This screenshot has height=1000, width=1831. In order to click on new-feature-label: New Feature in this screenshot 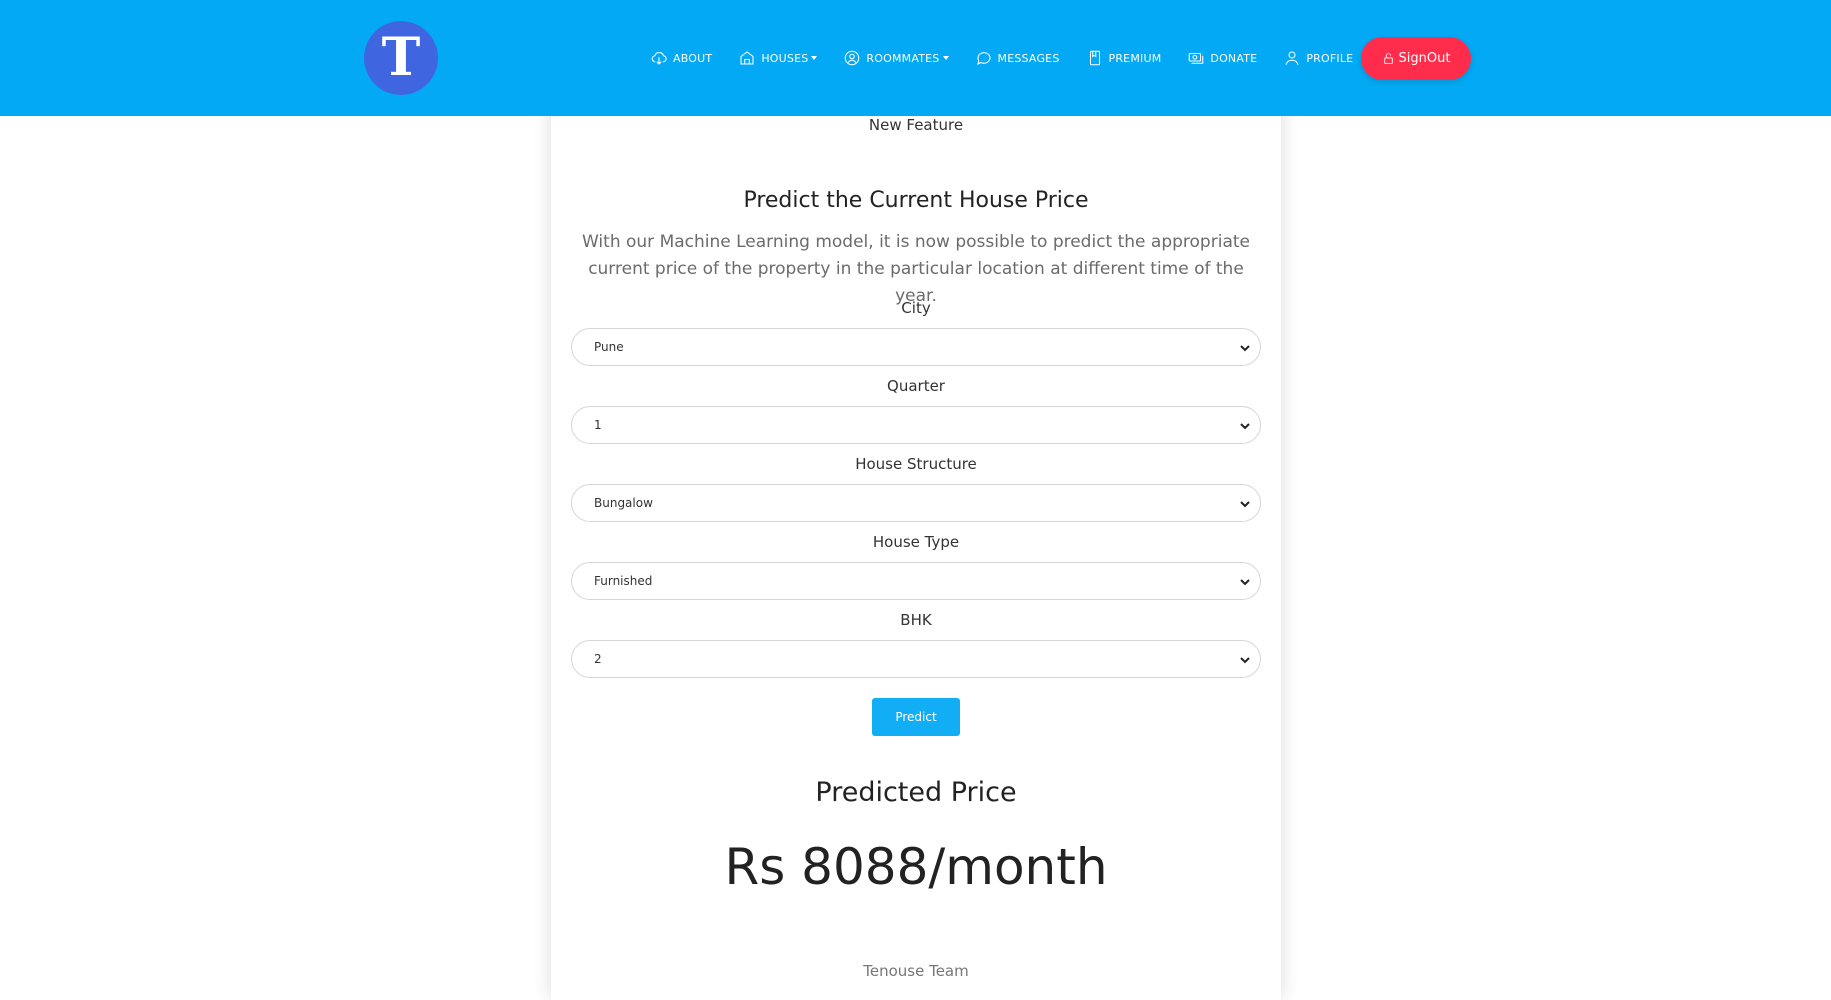, I will do `click(916, 125)`.